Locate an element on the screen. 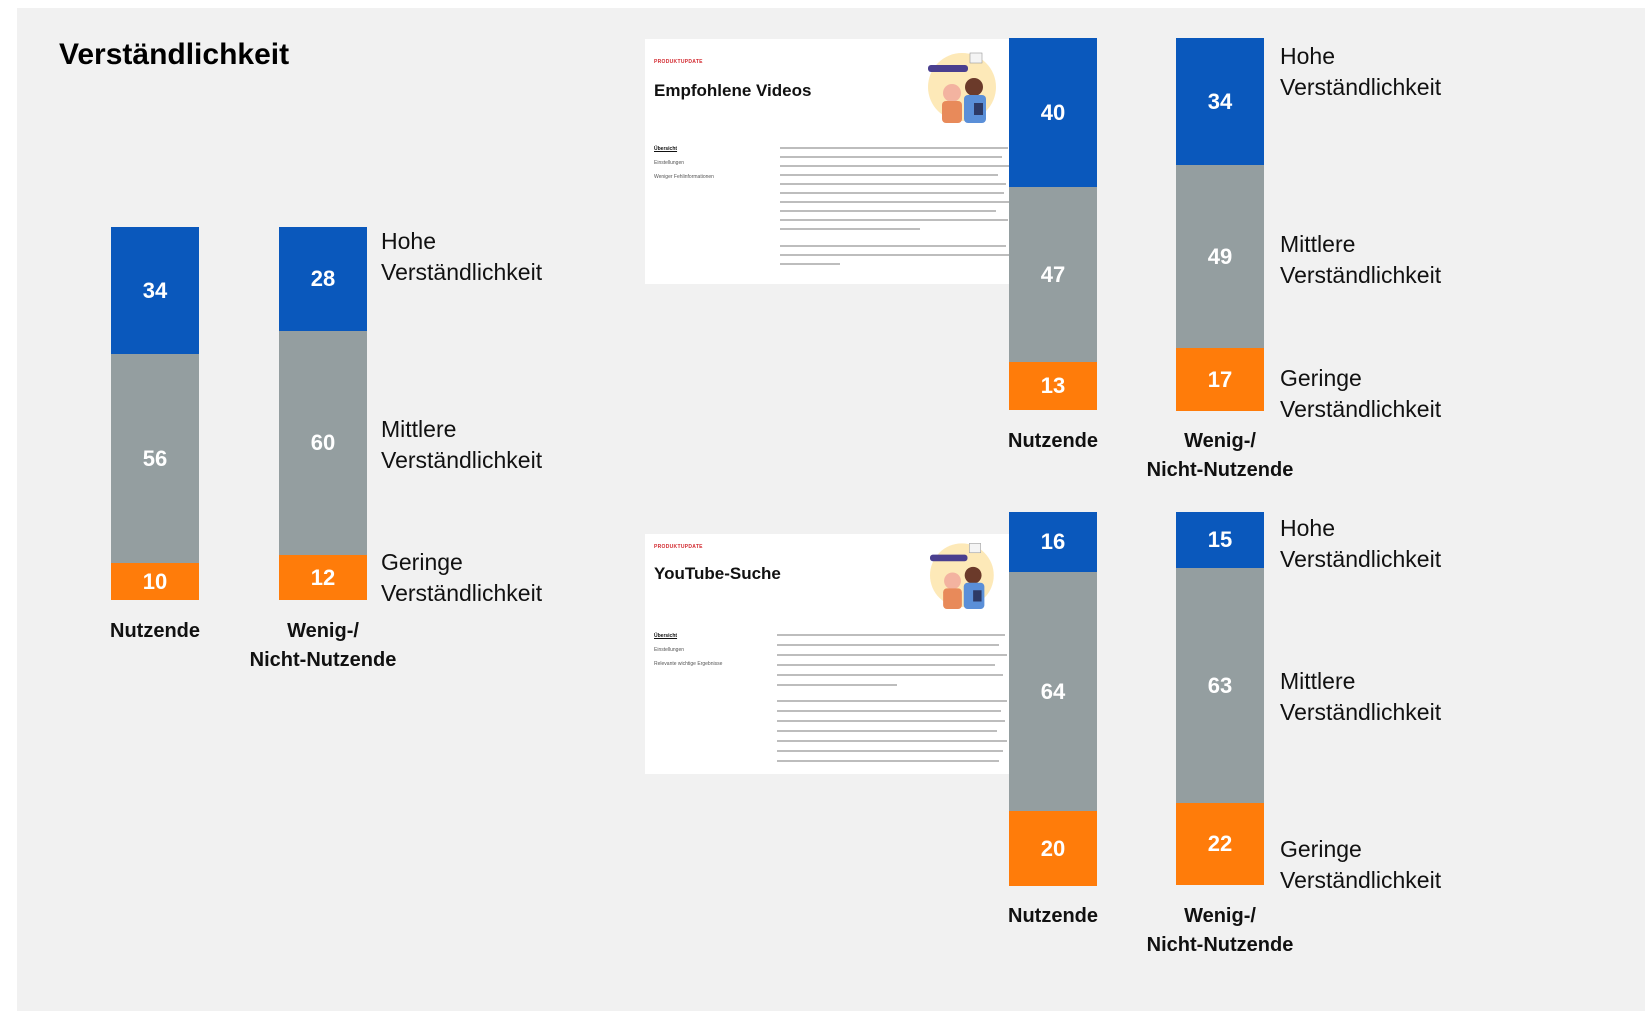 Image resolution: width=1645 pixels, height=1011 pixels. bar-value-label: 15 is located at coordinates (1220, 539).